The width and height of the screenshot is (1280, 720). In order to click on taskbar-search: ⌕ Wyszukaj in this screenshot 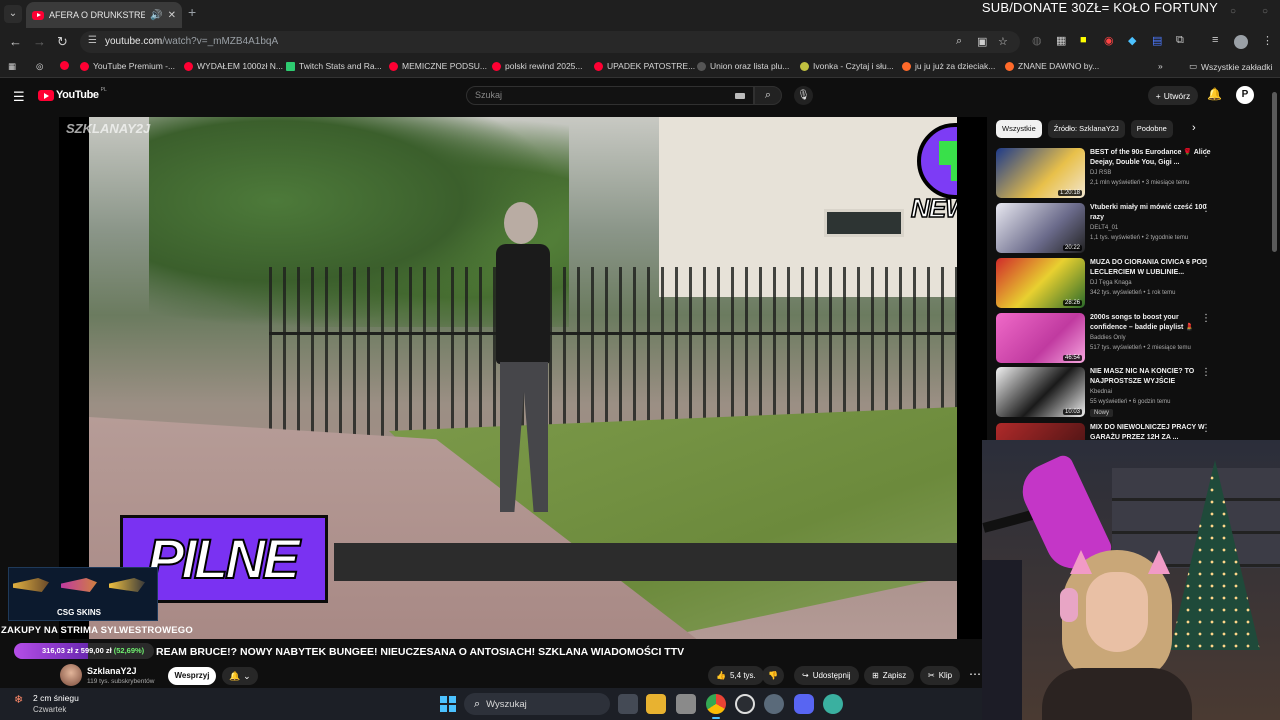, I will do `click(537, 704)`.